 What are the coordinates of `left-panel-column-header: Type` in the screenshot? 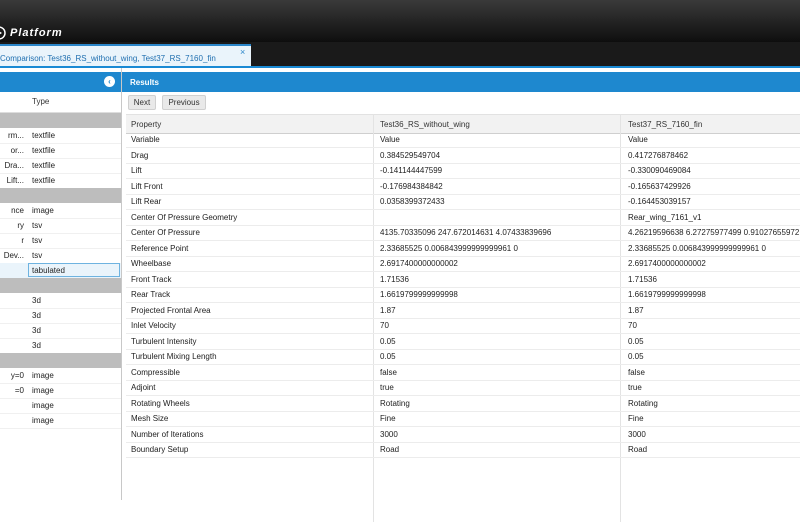 It's located at (60, 102).